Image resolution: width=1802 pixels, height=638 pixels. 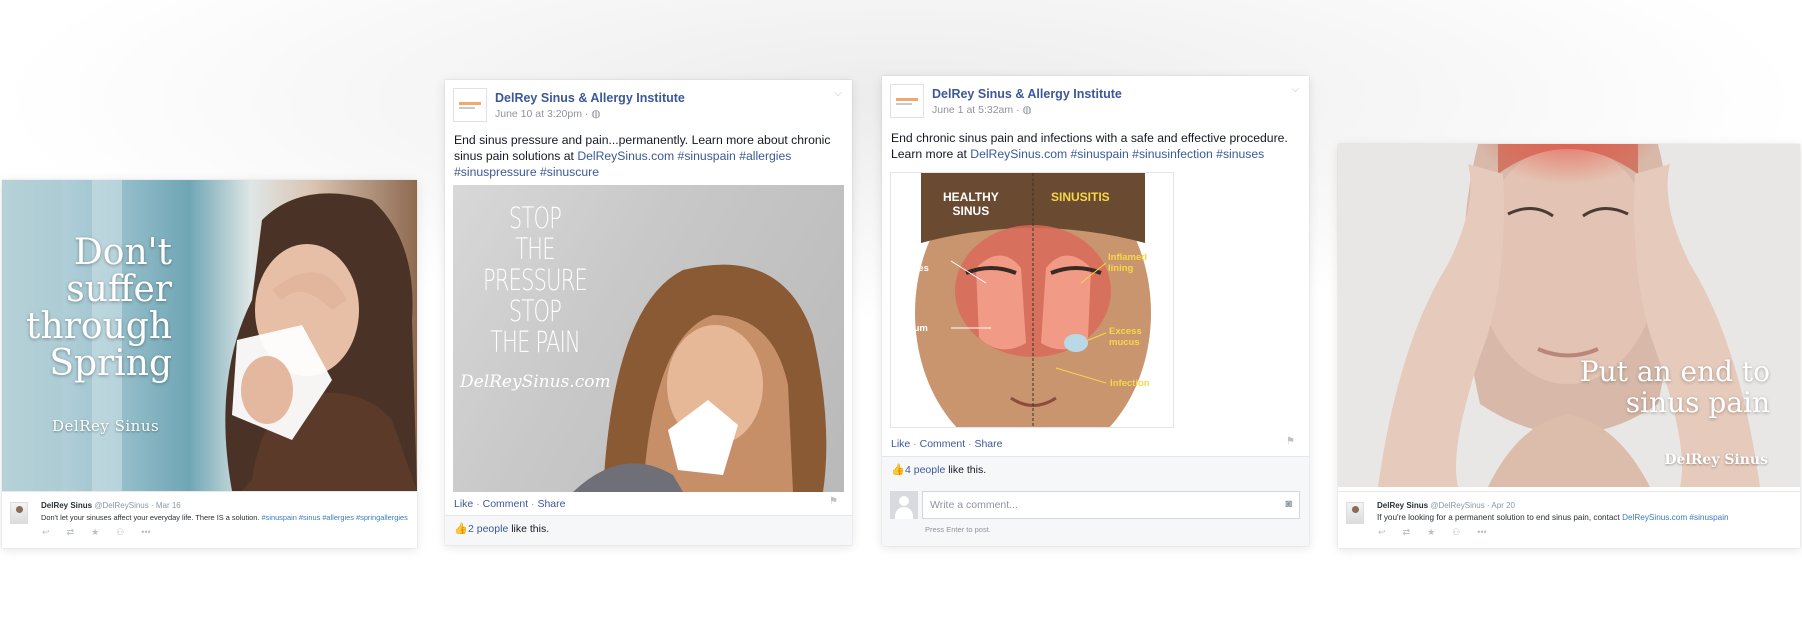 What do you see at coordinates (966, 470) in the screenshot?
I see `likes-suffix: like this.` at bounding box center [966, 470].